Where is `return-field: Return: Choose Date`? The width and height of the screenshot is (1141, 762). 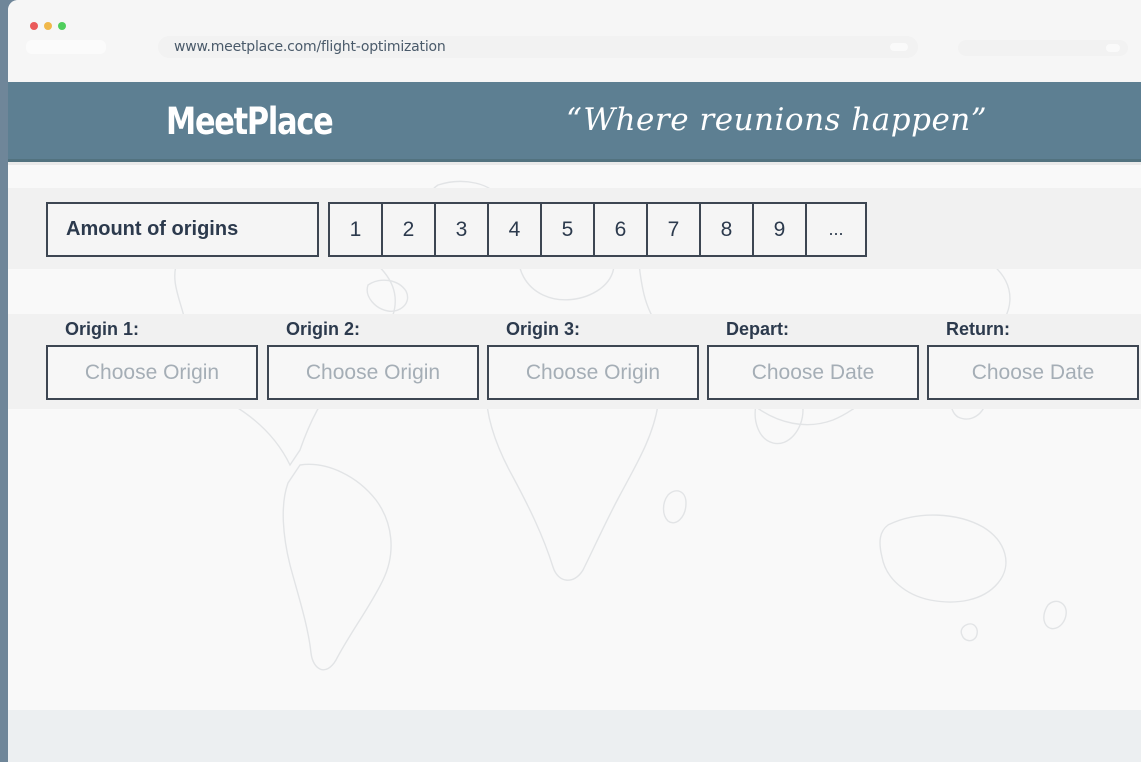
return-field: Return: Choose Date is located at coordinates (1033, 358).